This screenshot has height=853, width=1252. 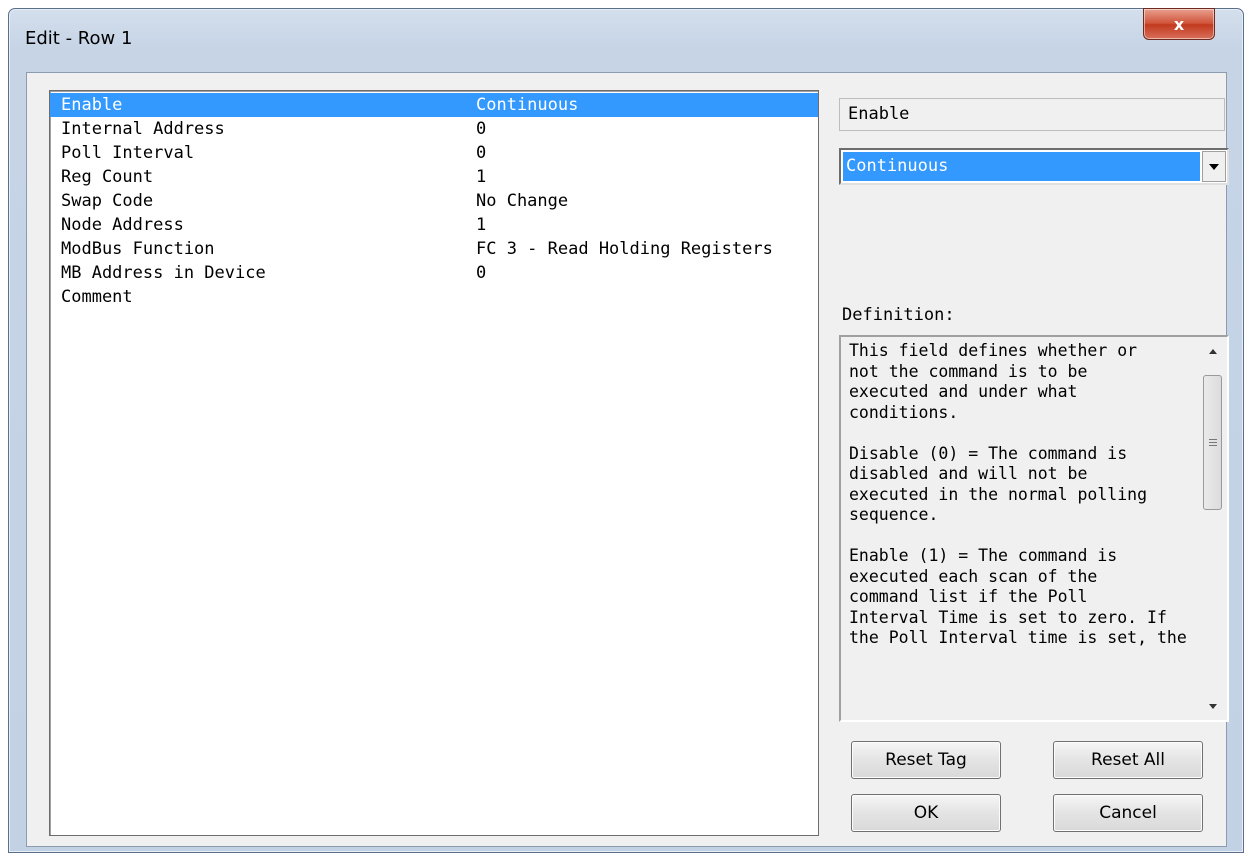 I want to click on selected-field-name: Enable, so click(x=1032, y=114).